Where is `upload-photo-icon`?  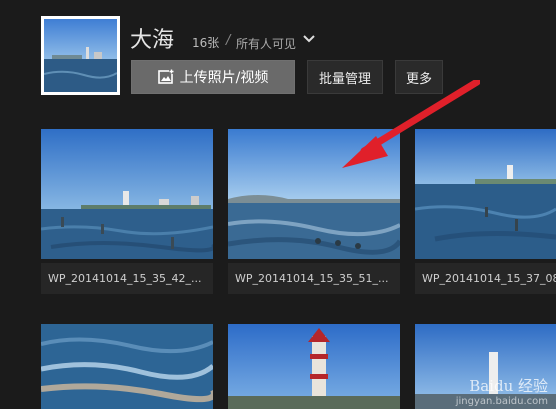 upload-photo-icon is located at coordinates (165, 76).